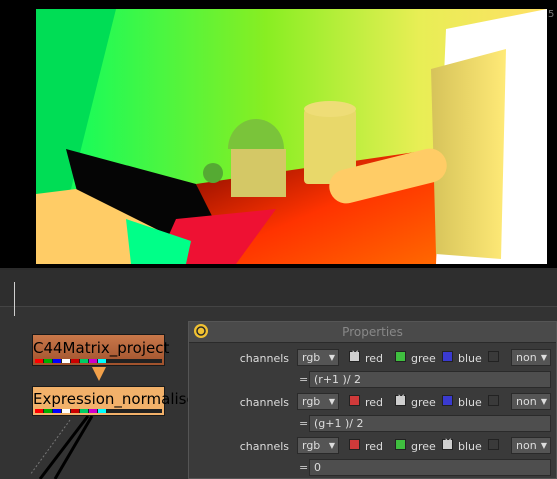 This screenshot has height=479, width=557. I want to click on channels-row-2: channels rgb▼ red gree blue non▼, so click(373, 402).